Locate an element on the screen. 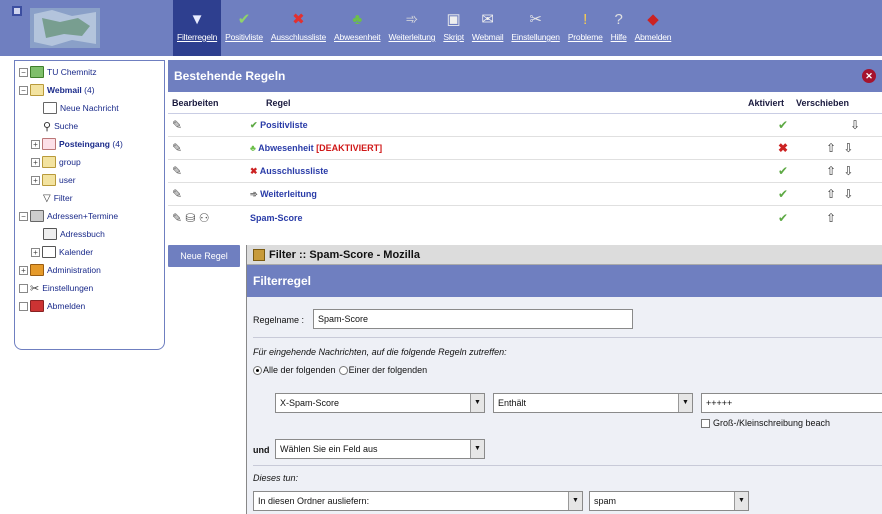  close-icon: ✕ is located at coordinates (869, 76).